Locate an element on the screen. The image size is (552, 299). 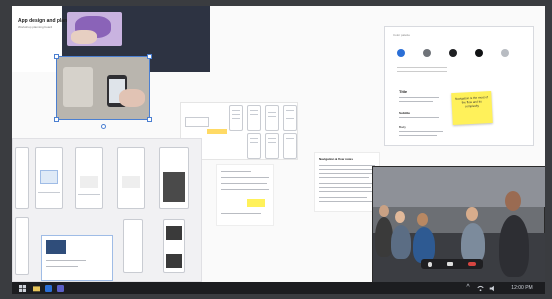
windows-icon is located at coordinates (22, 288).